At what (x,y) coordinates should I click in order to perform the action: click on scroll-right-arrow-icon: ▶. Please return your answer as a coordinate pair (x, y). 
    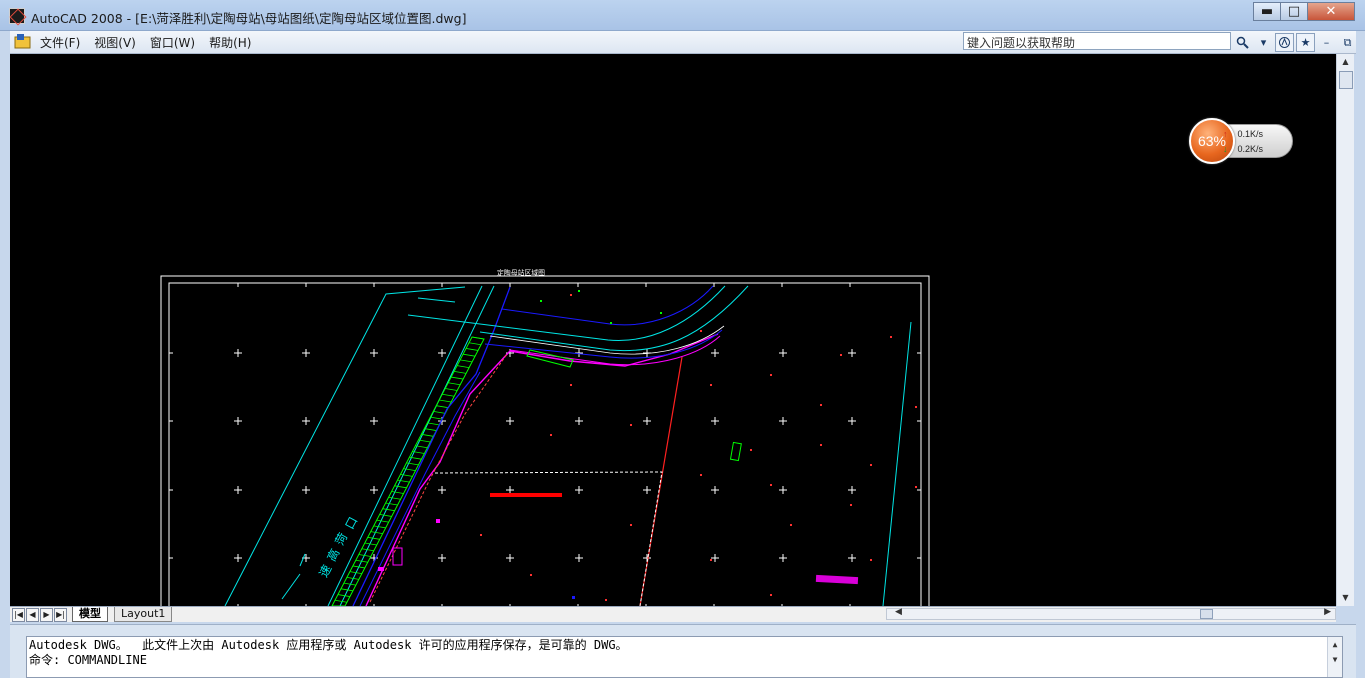
    Looking at the image, I should click on (1327, 612).